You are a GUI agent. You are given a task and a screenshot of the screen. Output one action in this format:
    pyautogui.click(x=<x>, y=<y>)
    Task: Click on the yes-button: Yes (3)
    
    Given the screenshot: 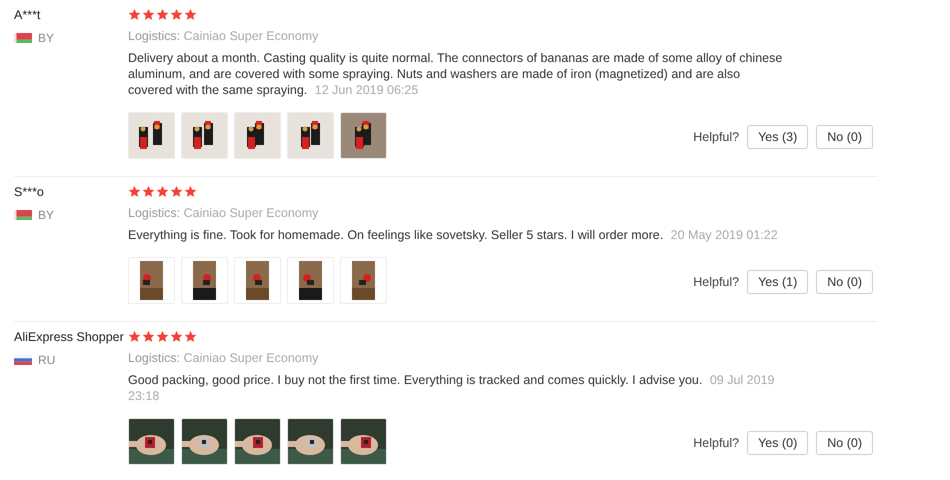 What is the action you would take?
    pyautogui.click(x=777, y=136)
    